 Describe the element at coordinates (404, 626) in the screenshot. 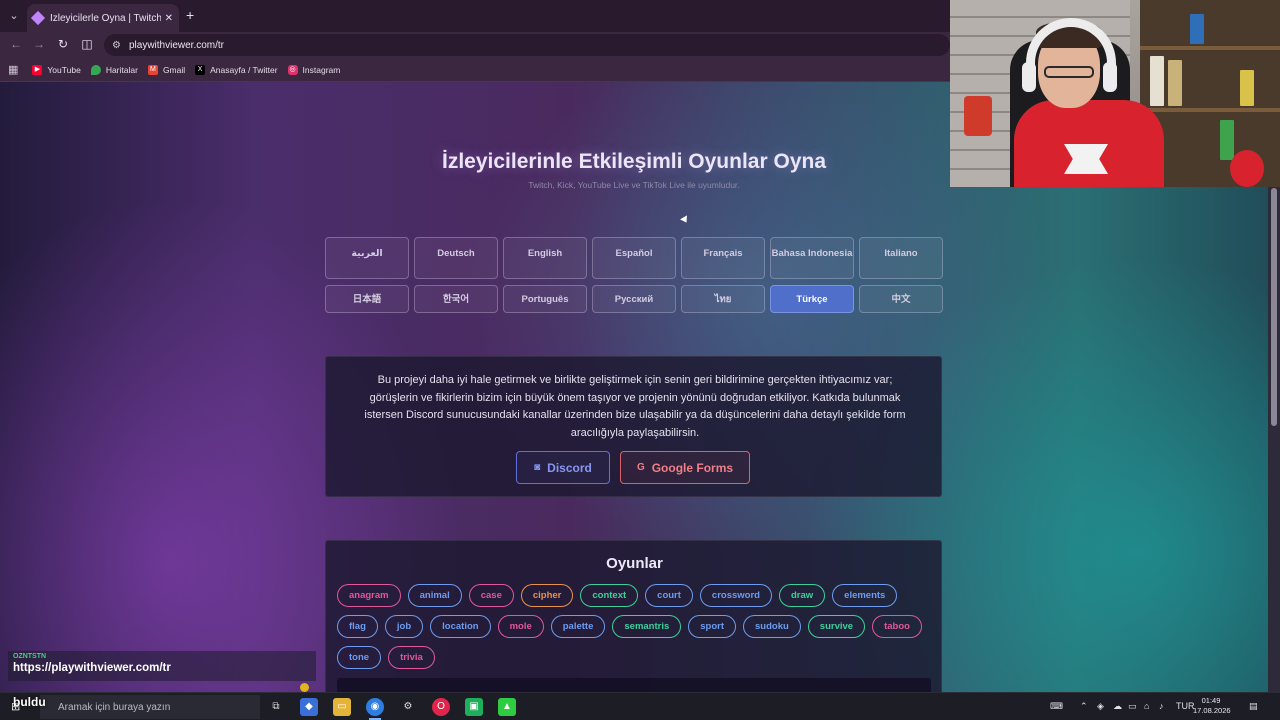

I see `game-chip-job: job` at that location.